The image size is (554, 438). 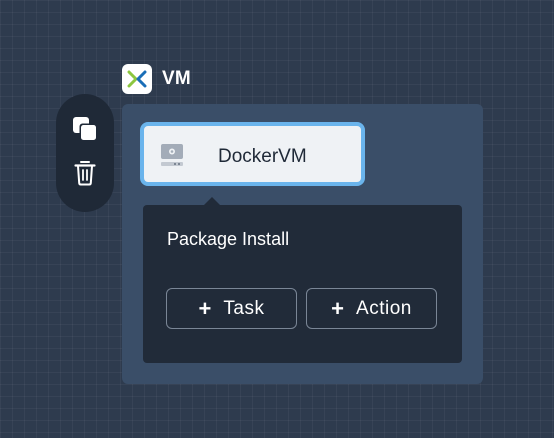 I want to click on copy-icon, so click(x=85, y=129).